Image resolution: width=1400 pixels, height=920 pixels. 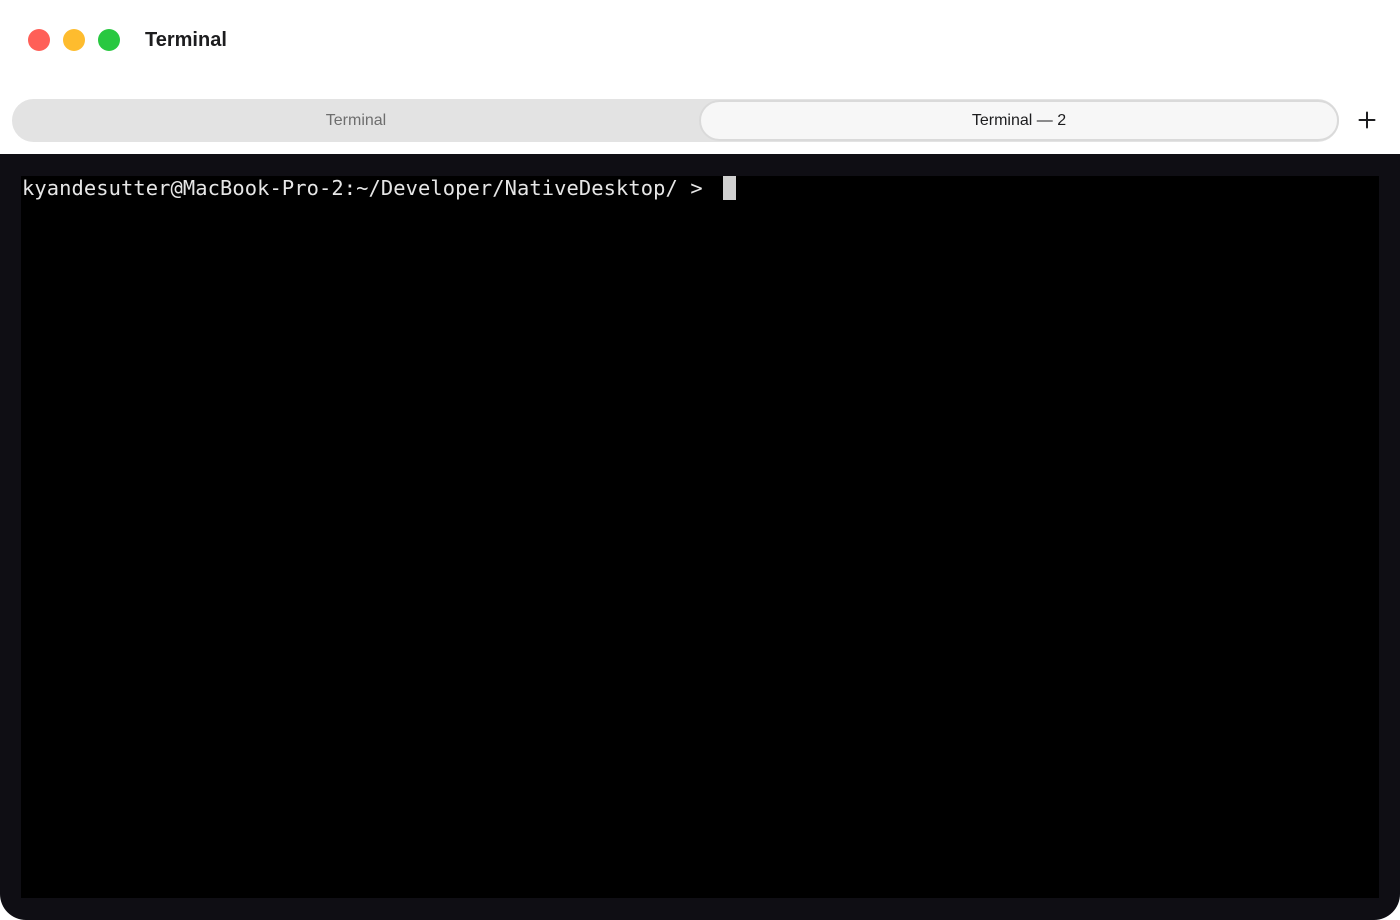 I want to click on tab-bar: Terminal Terminal — 2, so click(x=675, y=120).